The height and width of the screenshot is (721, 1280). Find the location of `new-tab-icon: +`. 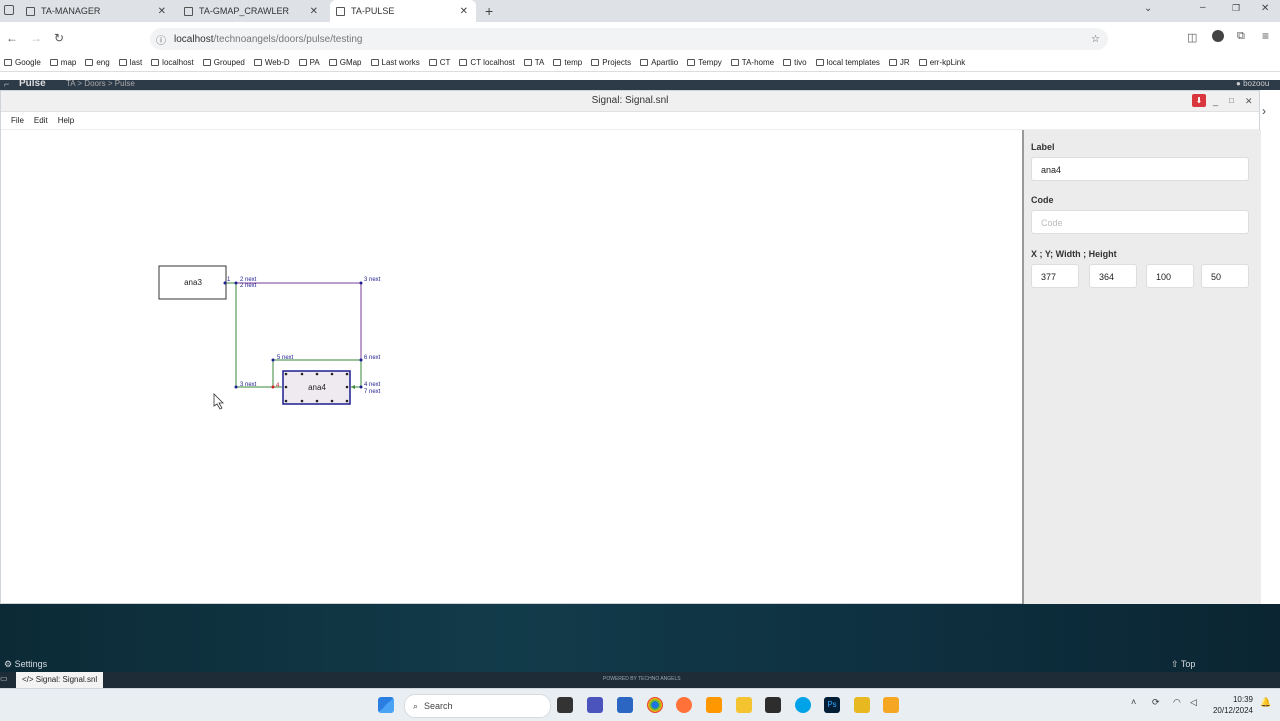

new-tab-icon: + is located at coordinates (489, 11).